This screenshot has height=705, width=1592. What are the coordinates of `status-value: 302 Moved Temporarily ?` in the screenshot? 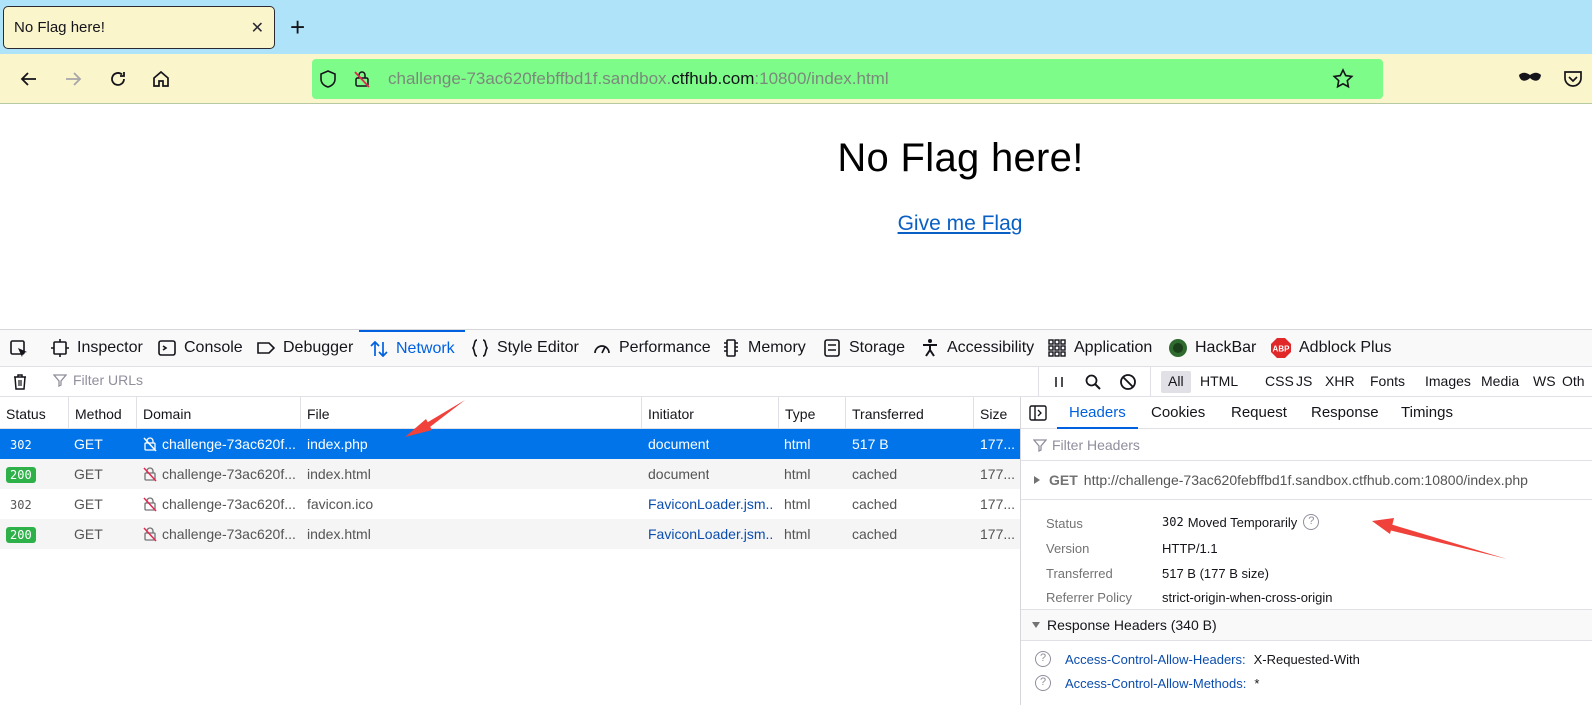 It's located at (1241, 522).